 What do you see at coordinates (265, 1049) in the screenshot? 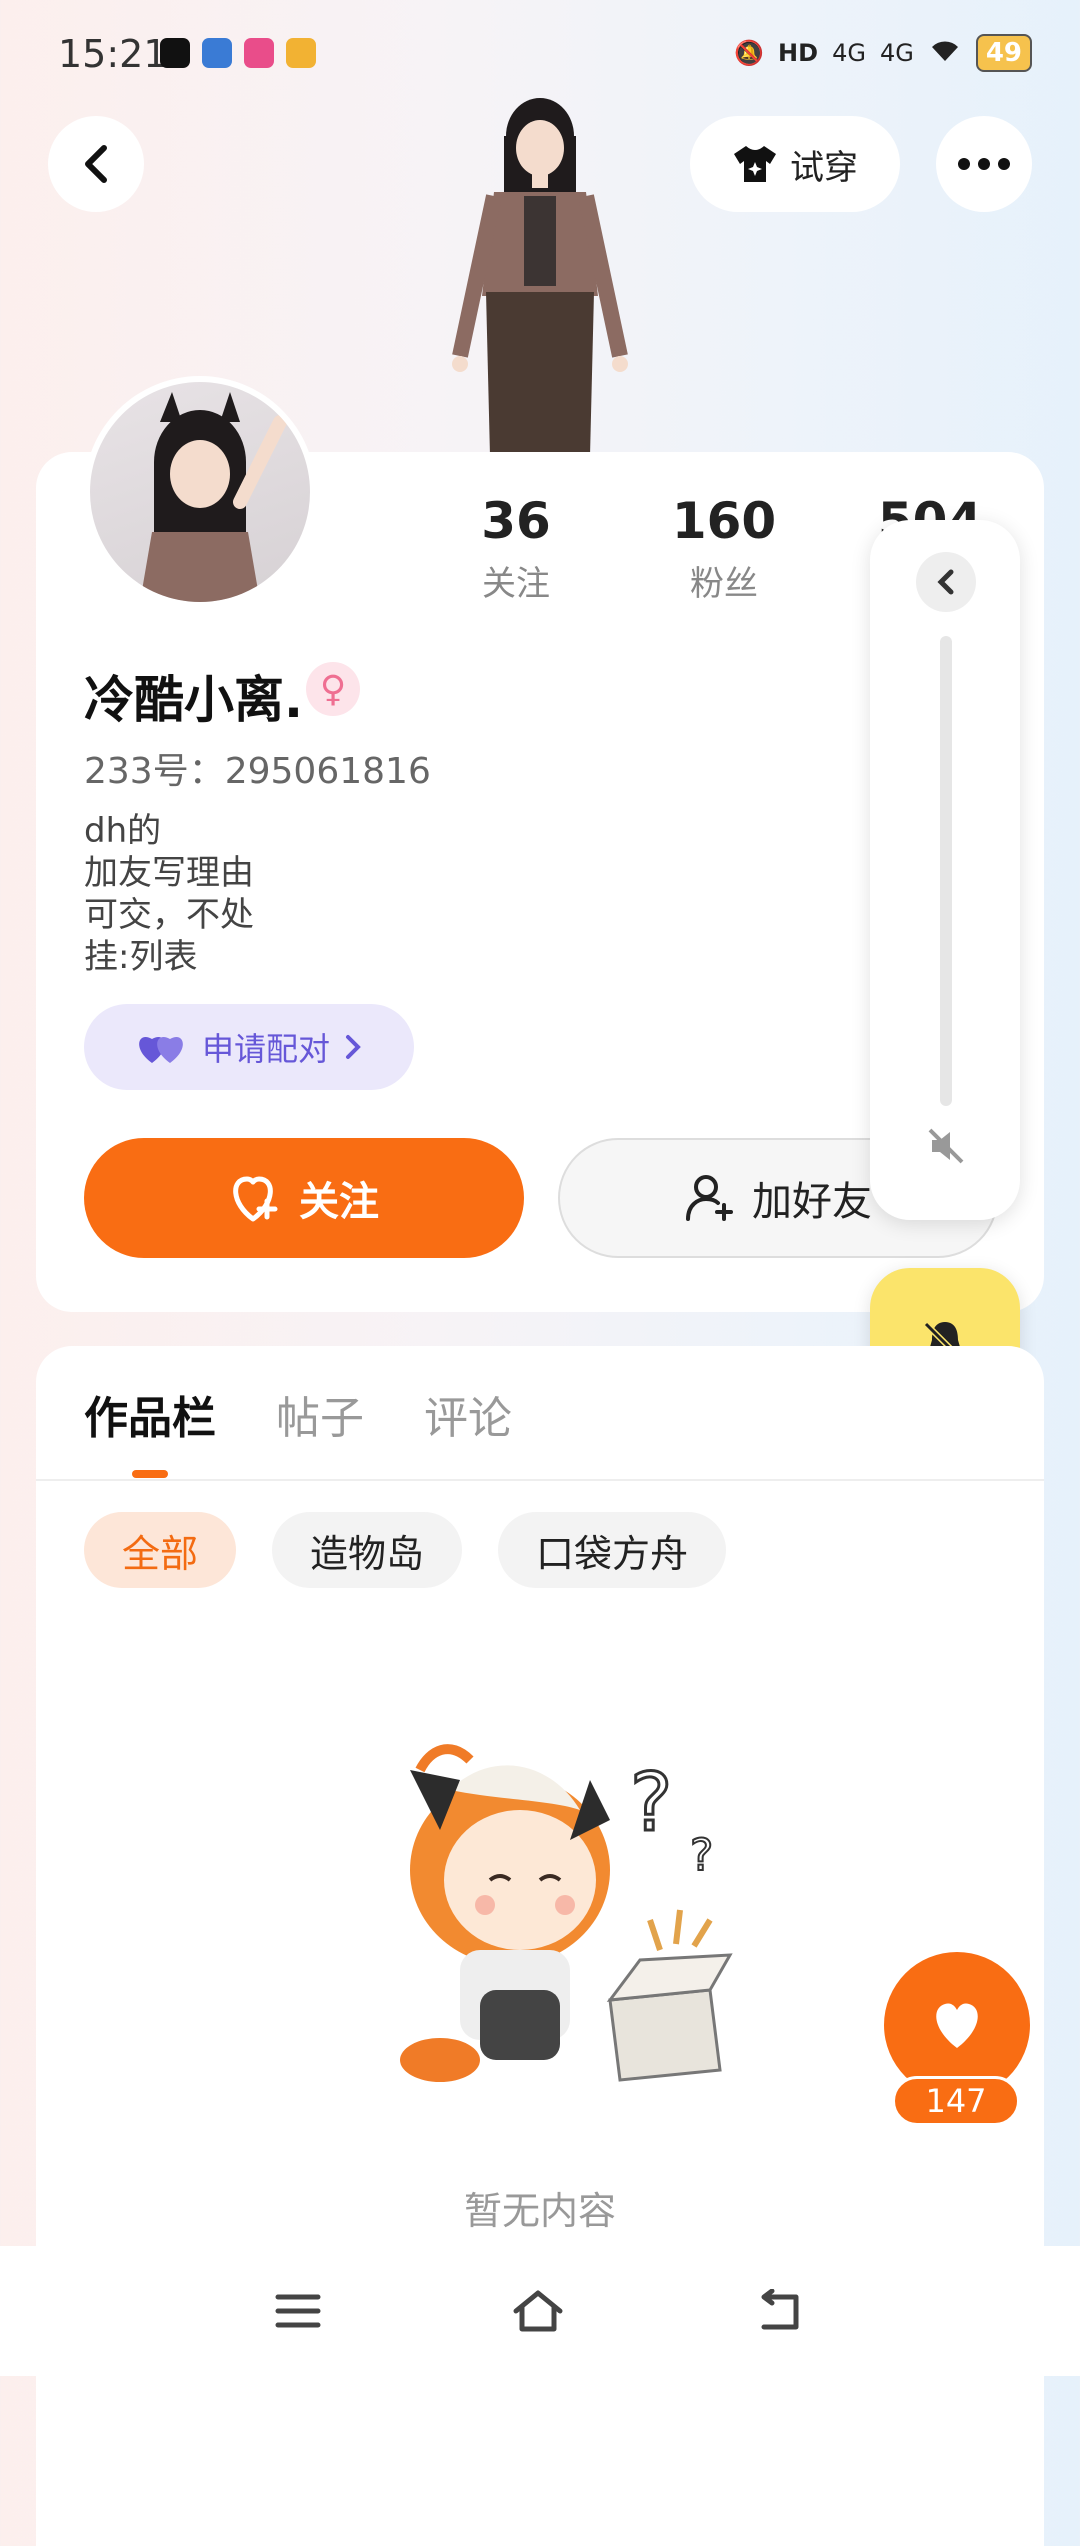
I see `pairing-label: 申请配对` at bounding box center [265, 1049].